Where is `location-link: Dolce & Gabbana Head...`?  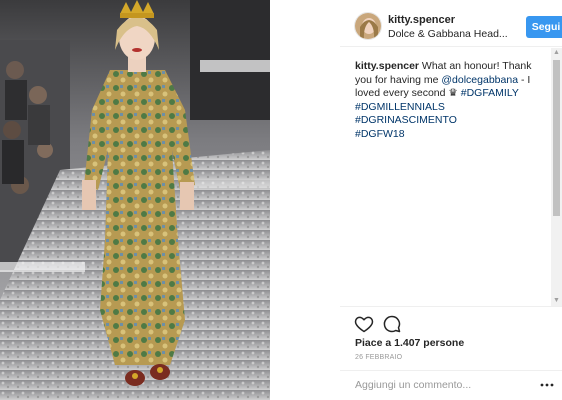
location-link: Dolce & Gabbana Head... is located at coordinates (448, 34).